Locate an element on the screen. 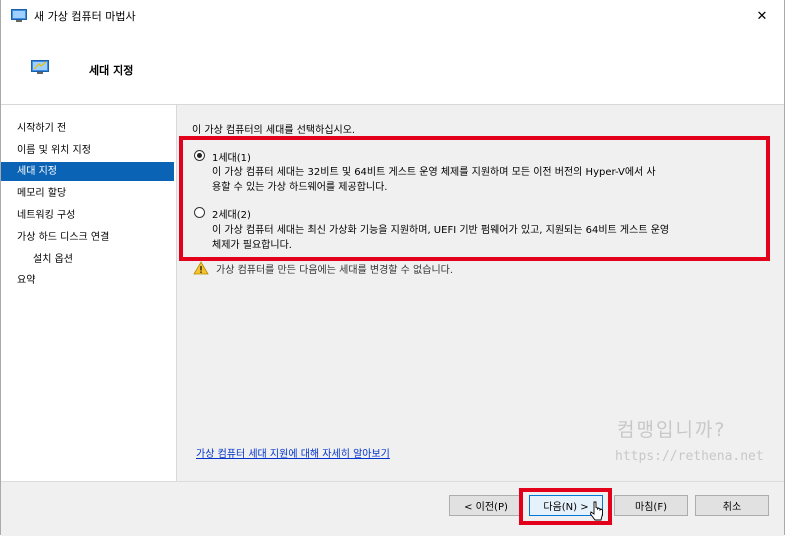 The width and height of the screenshot is (785, 536). warning-icon is located at coordinates (201, 268).